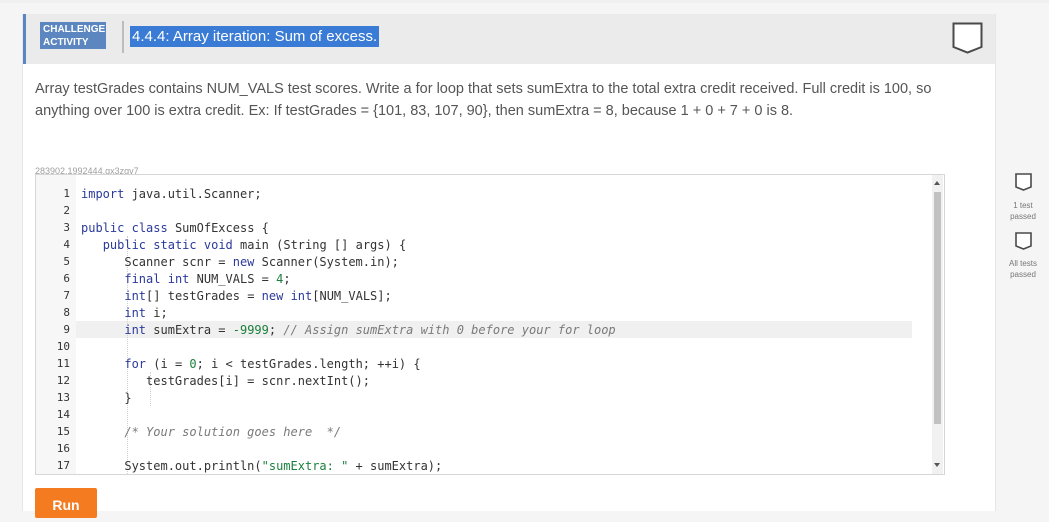  Describe the element at coordinates (63, 397) in the screenshot. I see `line-number: 13` at that location.